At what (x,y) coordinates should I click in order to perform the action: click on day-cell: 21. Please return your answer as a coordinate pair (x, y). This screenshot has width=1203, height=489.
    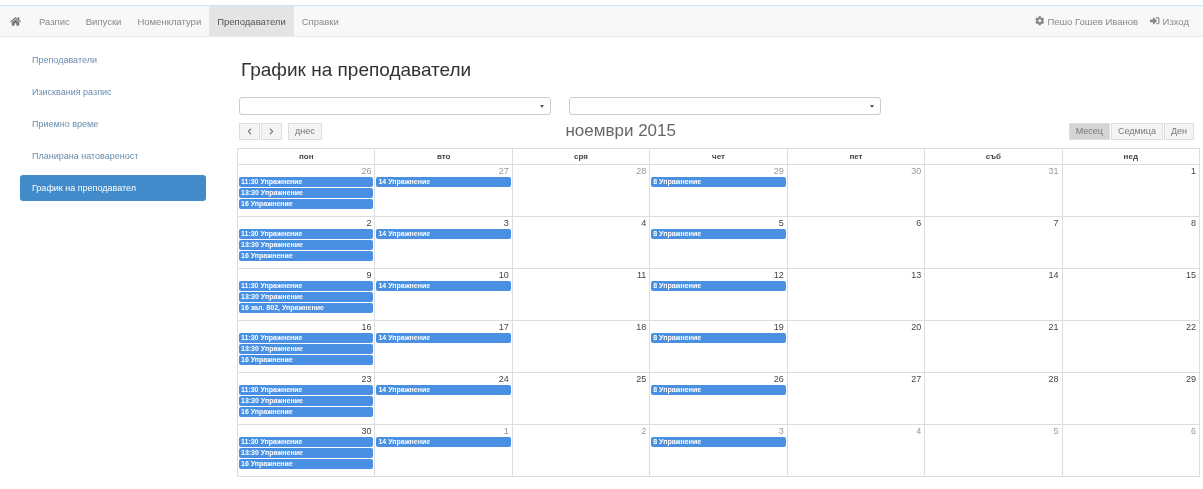
    Looking at the image, I should click on (994, 347).